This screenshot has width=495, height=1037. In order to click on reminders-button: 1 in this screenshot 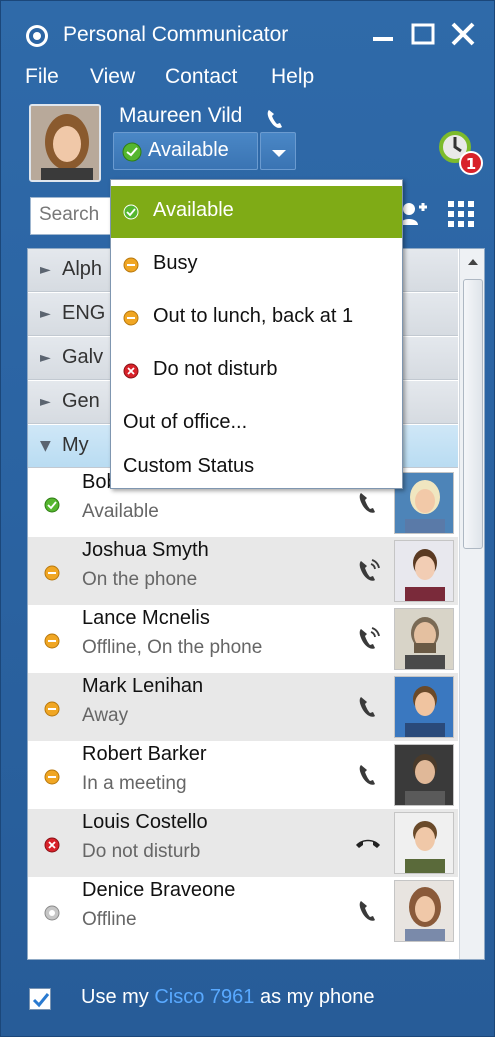, I will do `click(460, 150)`.